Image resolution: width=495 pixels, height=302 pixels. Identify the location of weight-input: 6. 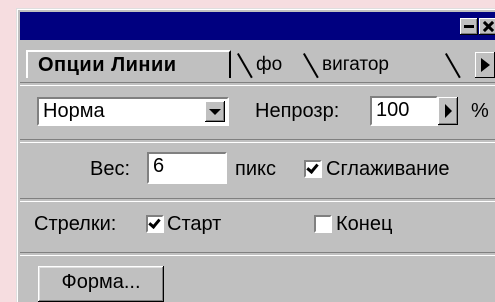
(187, 168).